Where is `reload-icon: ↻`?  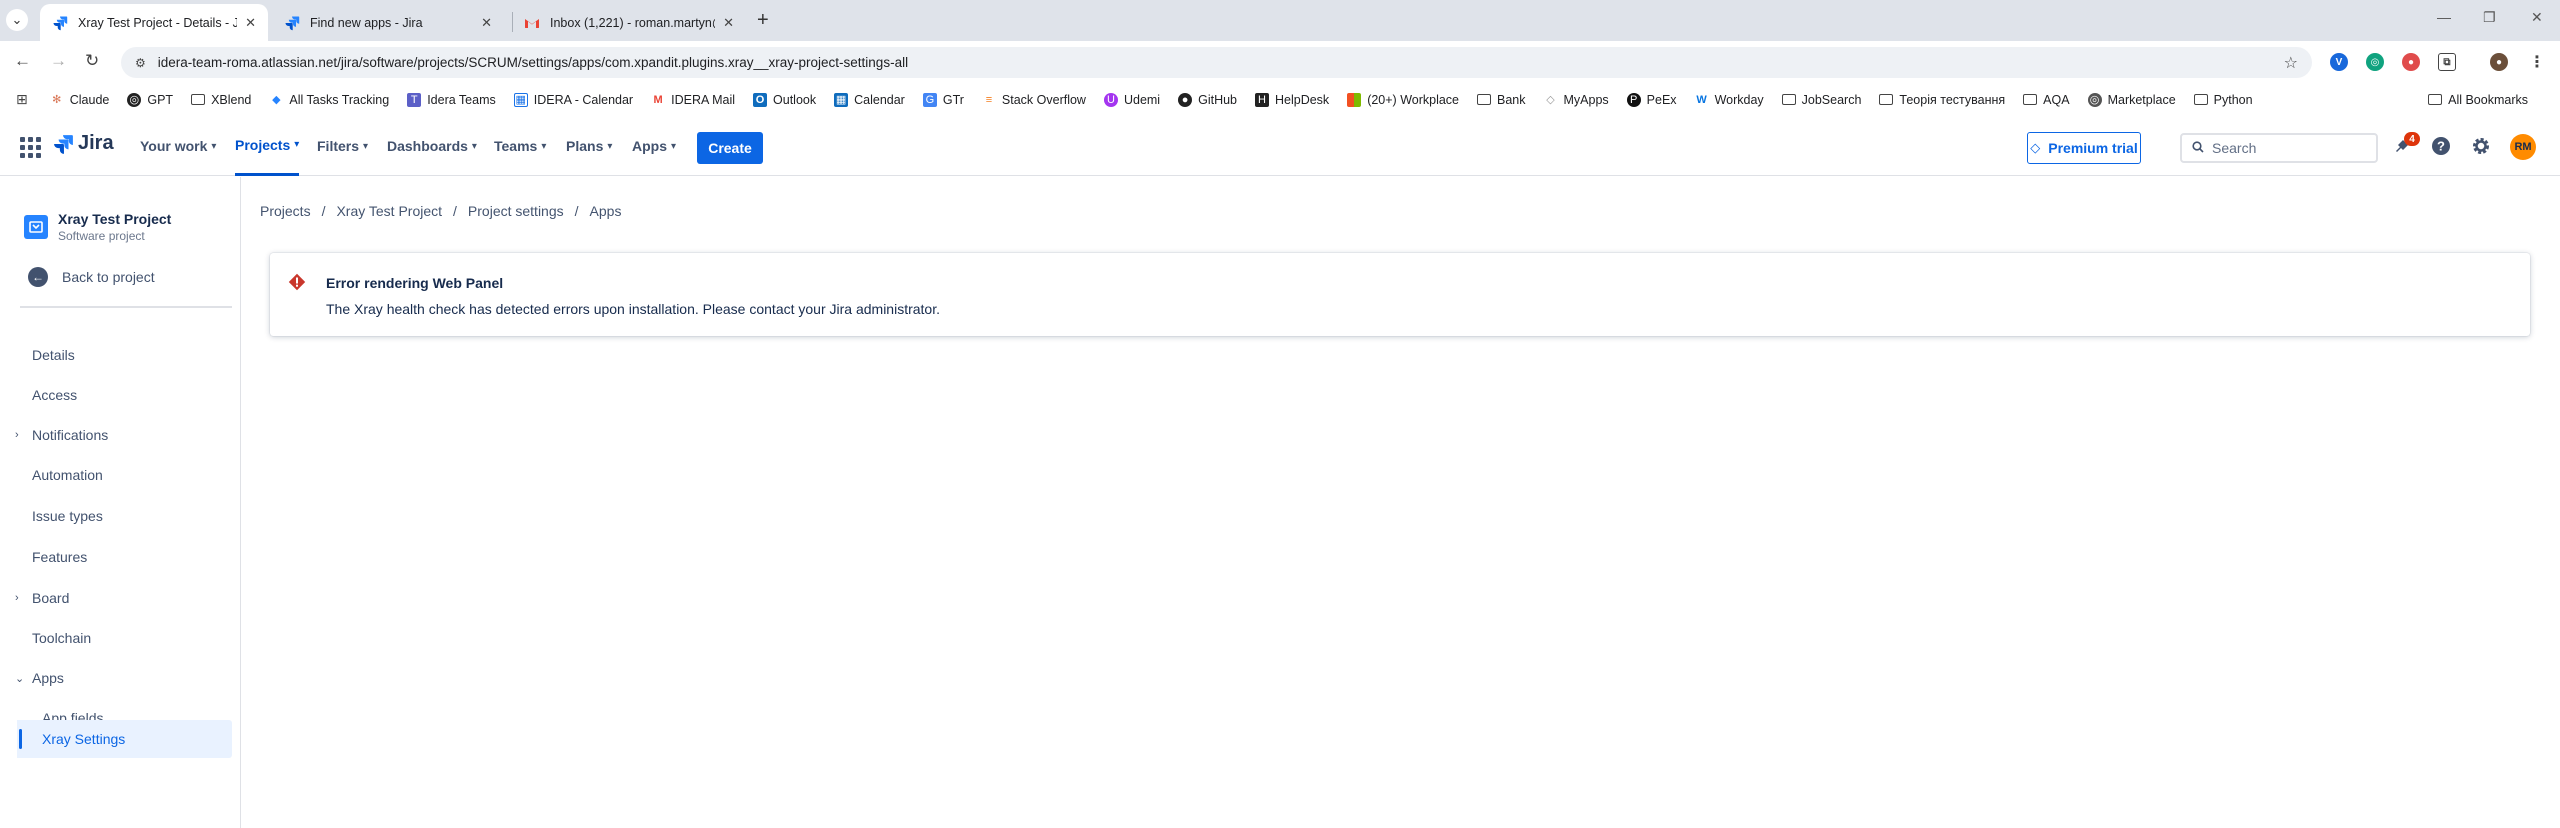
reload-icon: ↻ is located at coordinates (92, 61).